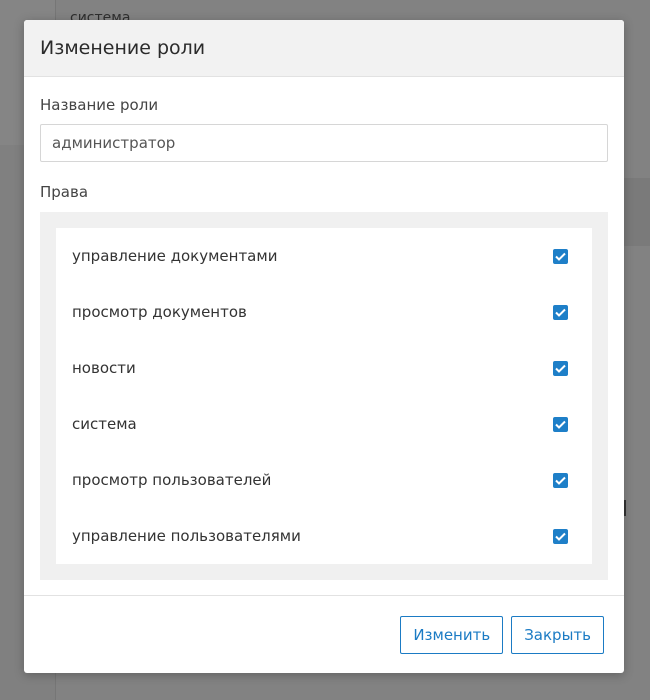 This screenshot has height=700, width=650. I want to click on permission-label: управление документами, so click(175, 256).